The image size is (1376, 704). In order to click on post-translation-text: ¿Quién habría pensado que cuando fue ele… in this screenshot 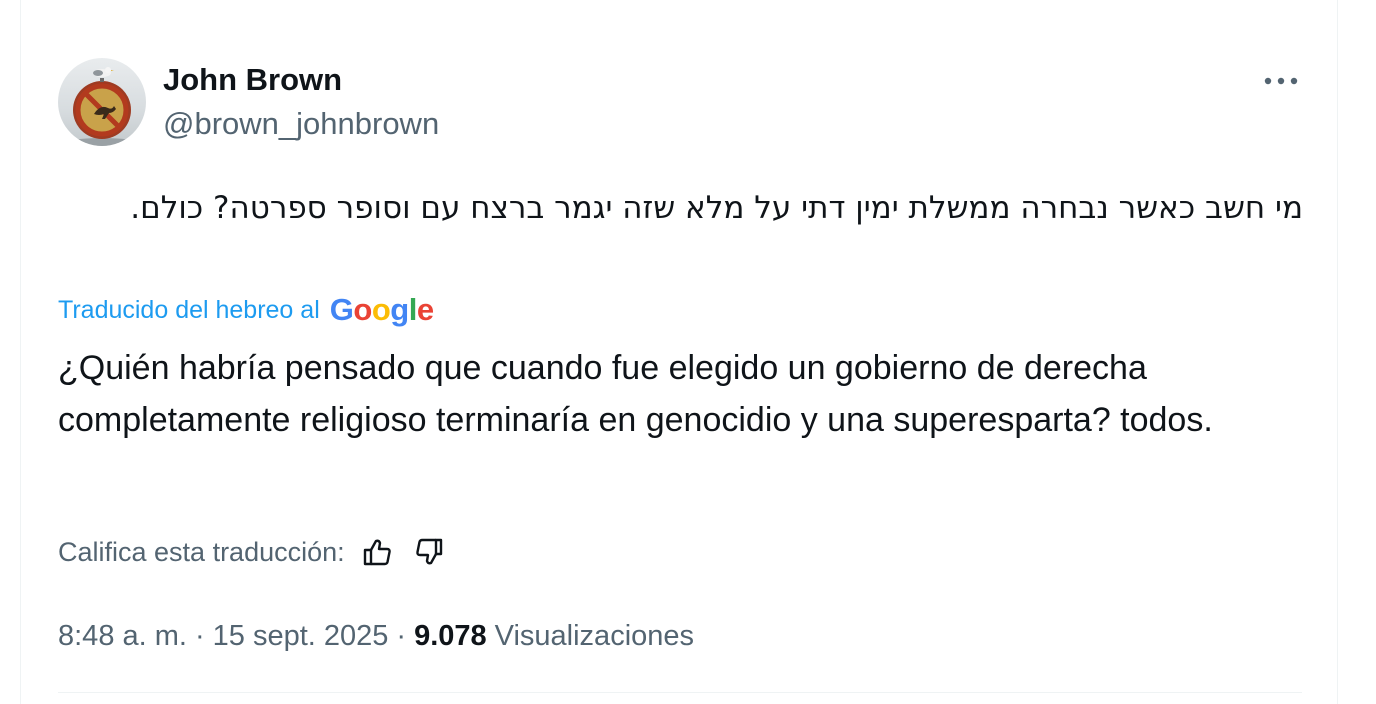, I will do `click(635, 394)`.